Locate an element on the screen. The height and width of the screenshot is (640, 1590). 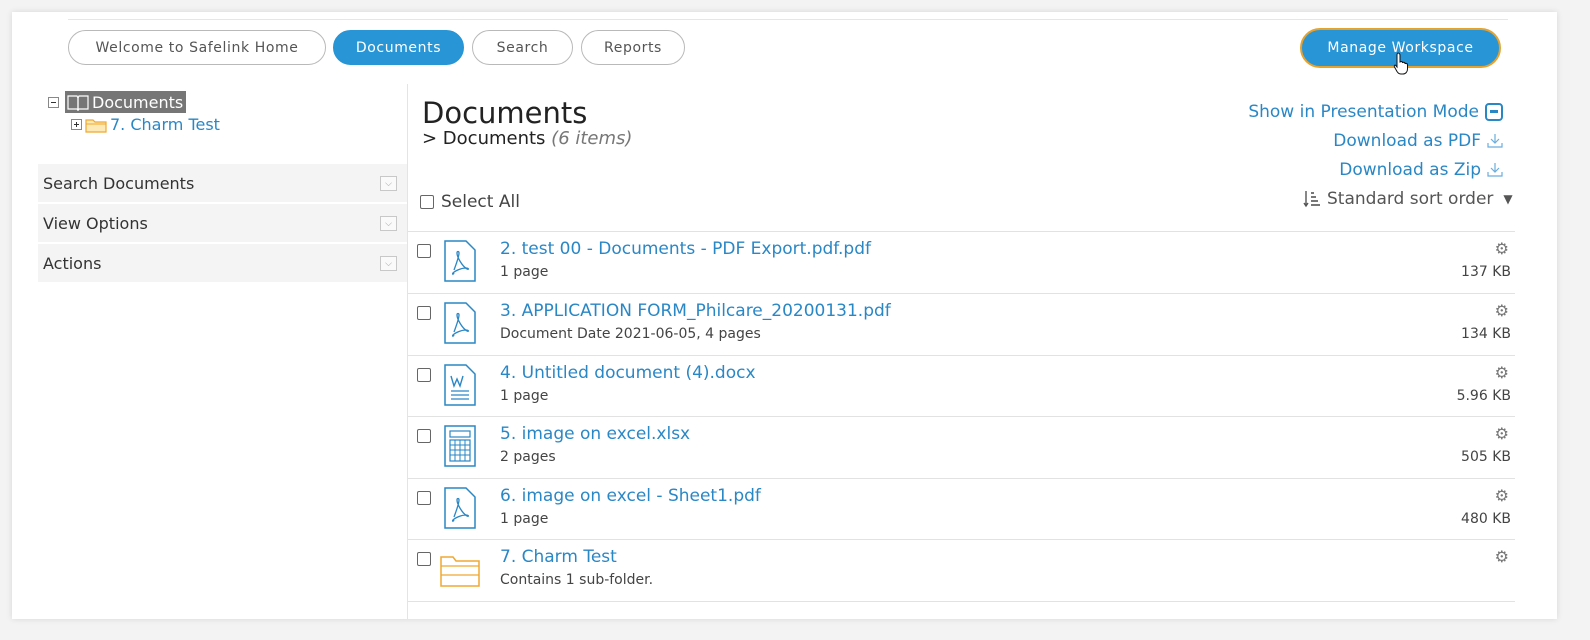
top-divider is located at coordinates (788, 19).